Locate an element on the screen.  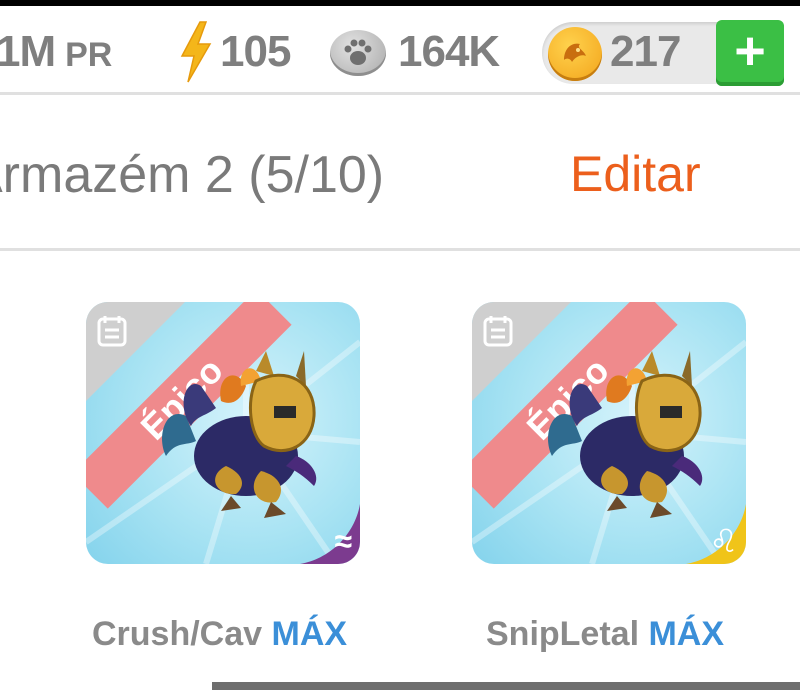
edit-button: Editar is located at coordinates (635, 174).